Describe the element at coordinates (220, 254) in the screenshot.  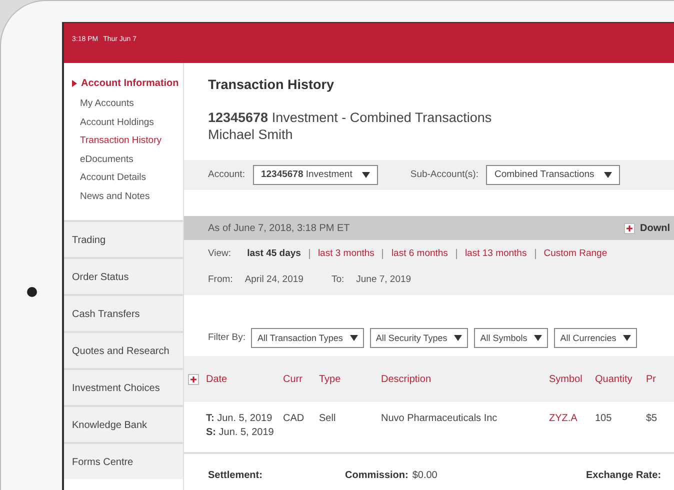
I see `field-label: View:` at that location.